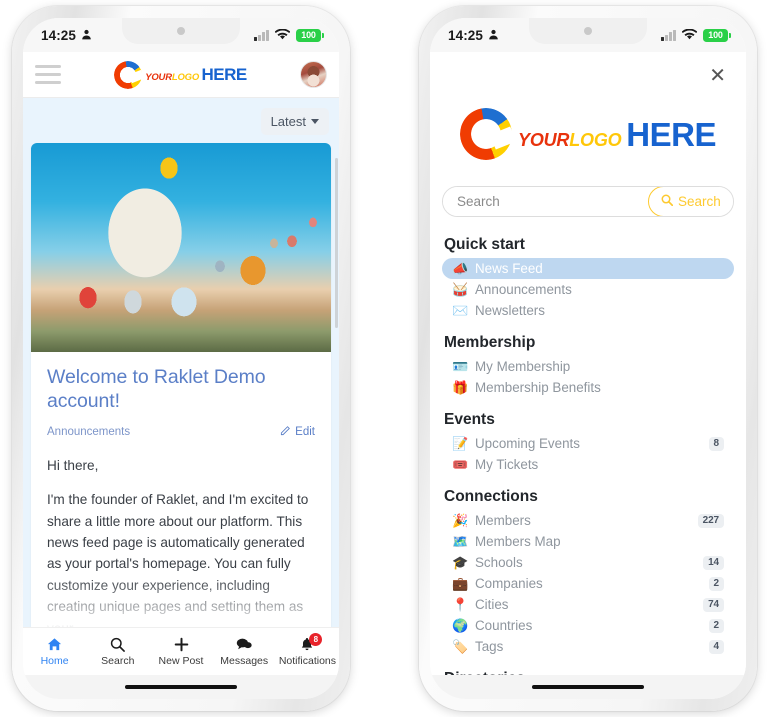  What do you see at coordinates (523, 366) in the screenshot?
I see `menu-item-label: My Membership` at bounding box center [523, 366].